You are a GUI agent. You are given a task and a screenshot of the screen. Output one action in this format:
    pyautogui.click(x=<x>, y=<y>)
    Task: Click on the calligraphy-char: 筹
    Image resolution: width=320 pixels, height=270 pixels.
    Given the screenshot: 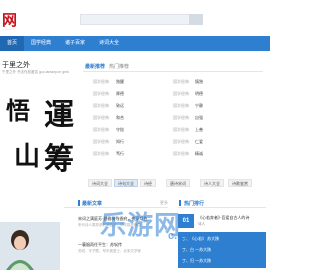 What is the action you would take?
    pyautogui.click(x=59, y=159)
    